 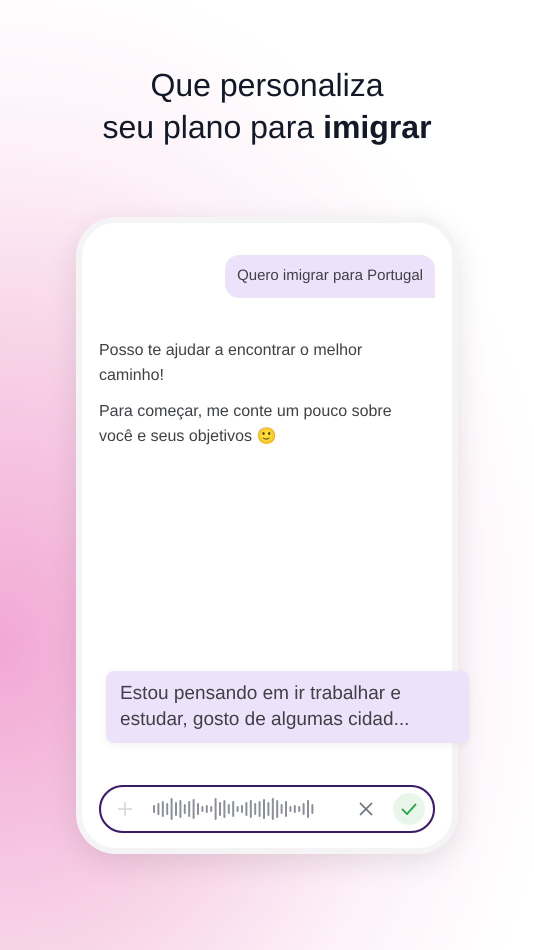 I want to click on user-message: Quero imigrar para Portugal, so click(x=330, y=276).